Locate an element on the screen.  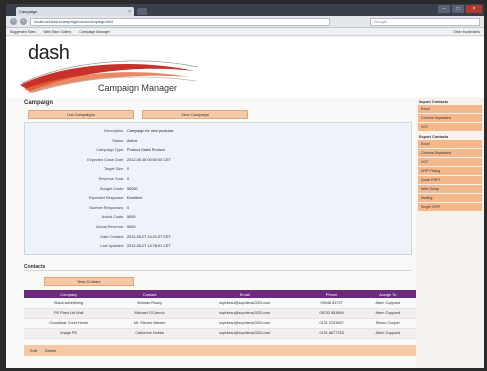
sidebar-item: Web Group is located at coordinates (450, 189).